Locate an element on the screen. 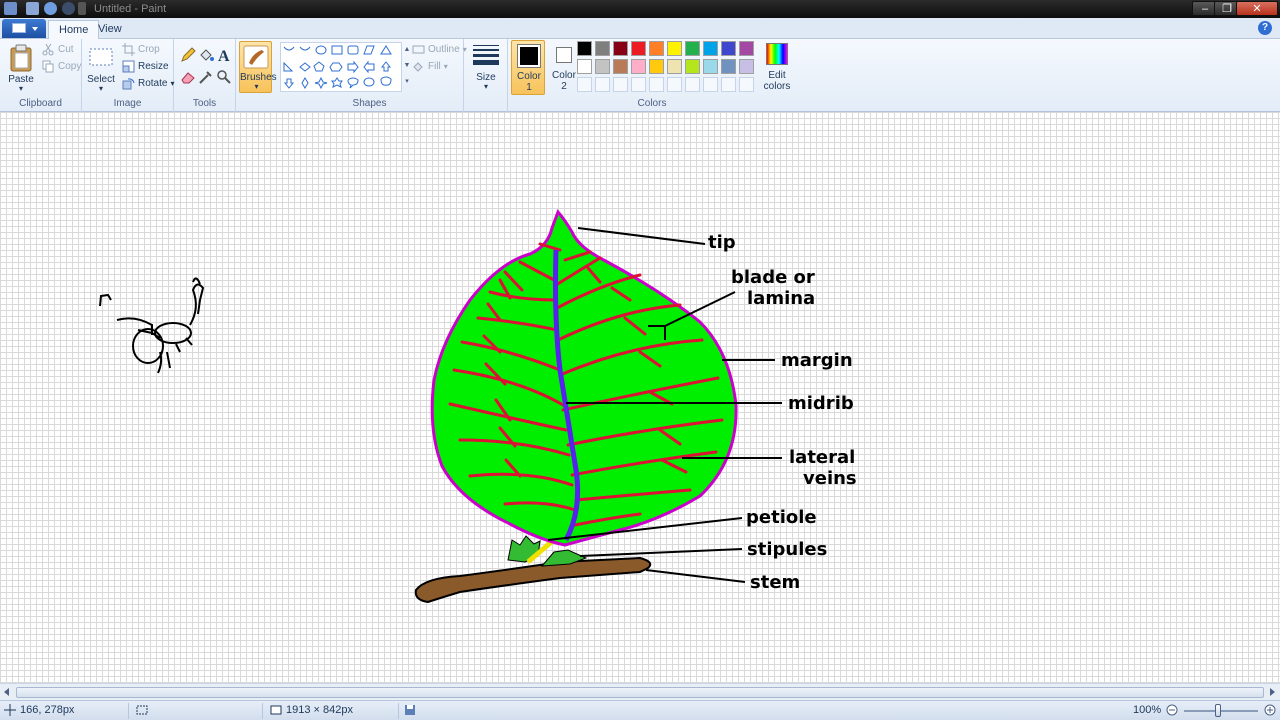 The height and width of the screenshot is (720, 1280). text-icon: A is located at coordinates (224, 55).